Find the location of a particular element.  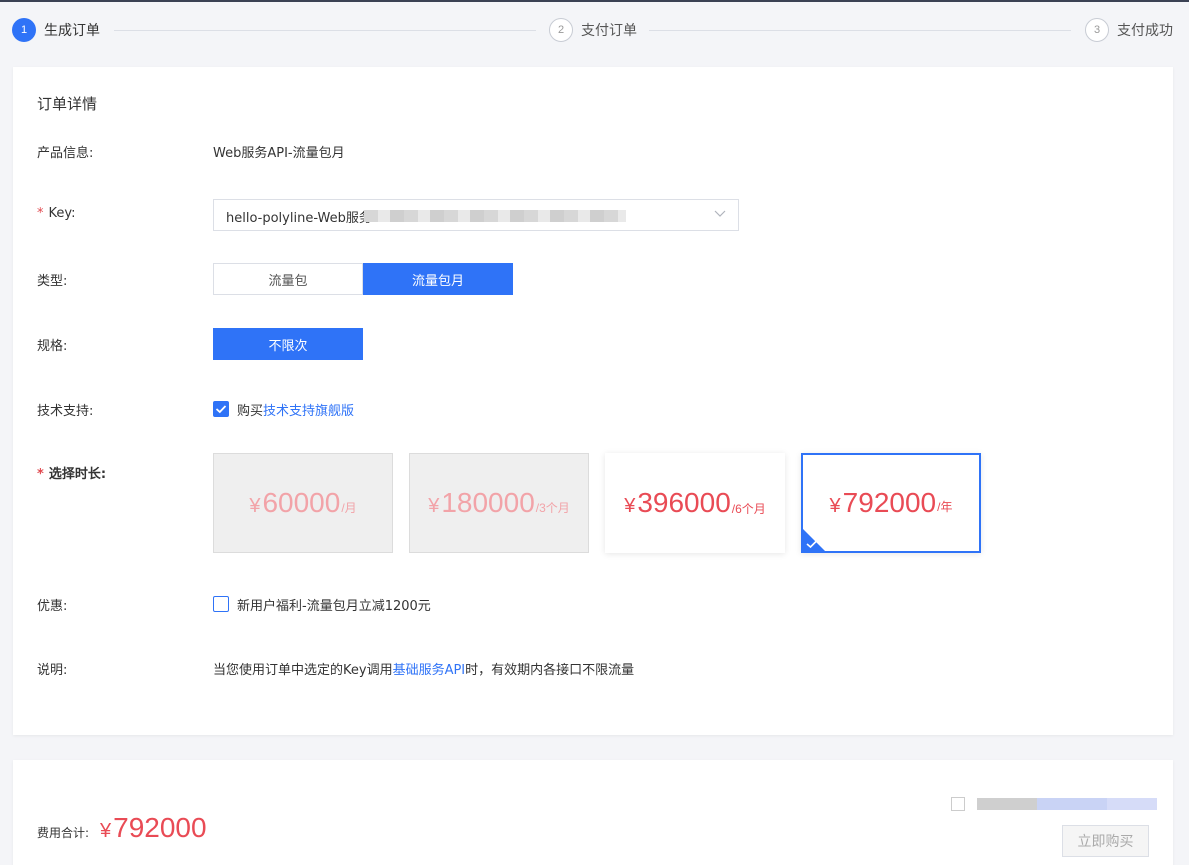

price-unit: /月 is located at coordinates (349, 508).